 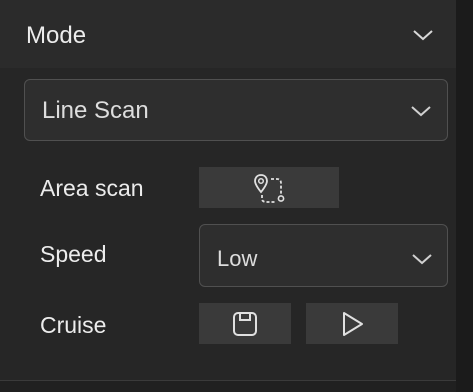 What do you see at coordinates (323, 255) in the screenshot?
I see `speed-select: Low` at bounding box center [323, 255].